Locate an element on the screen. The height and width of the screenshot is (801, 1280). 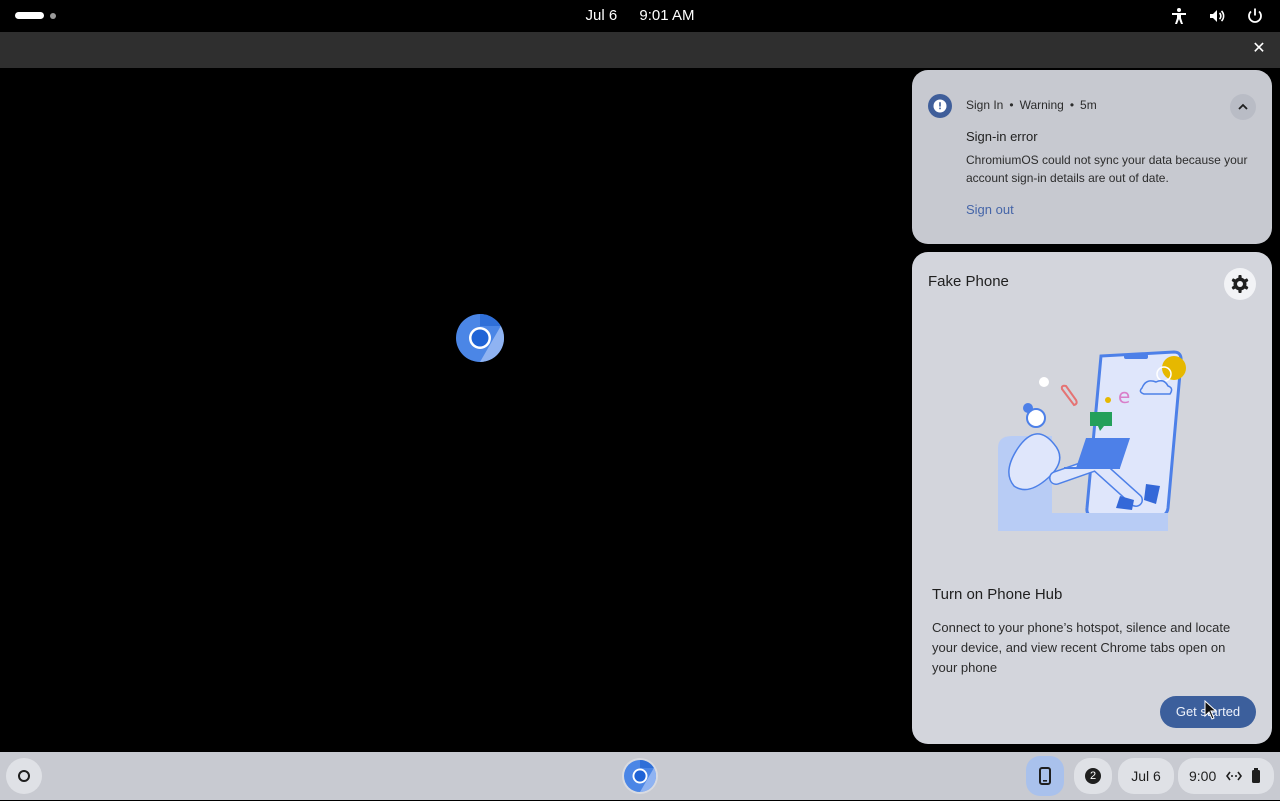
close-icon: ✕ is located at coordinates (1259, 49).